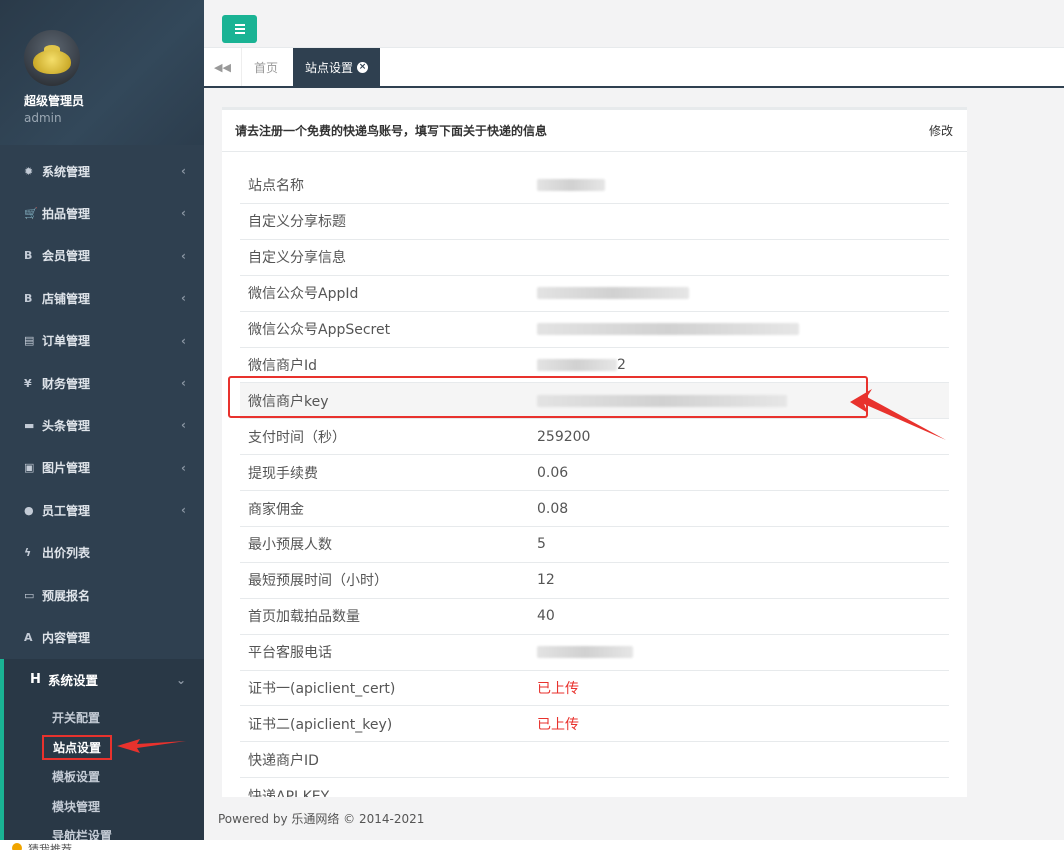  Describe the element at coordinates (28, 553) in the screenshot. I see `bolt-icon: ϟ` at that location.